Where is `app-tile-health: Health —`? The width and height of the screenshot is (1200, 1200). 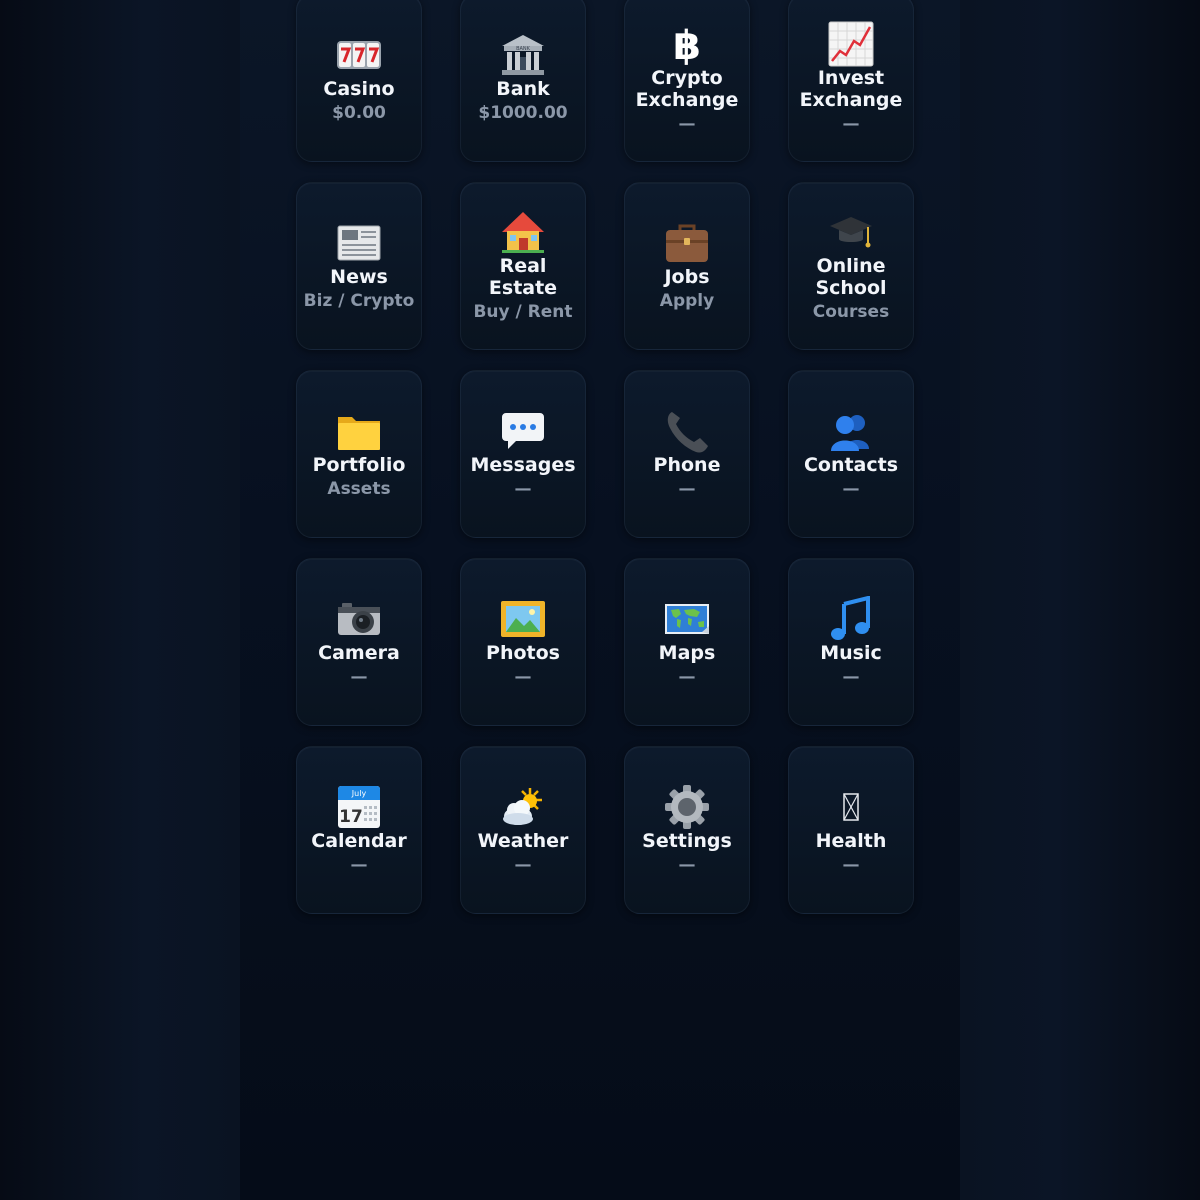
app-tile-health: Health — is located at coordinates (851, 830).